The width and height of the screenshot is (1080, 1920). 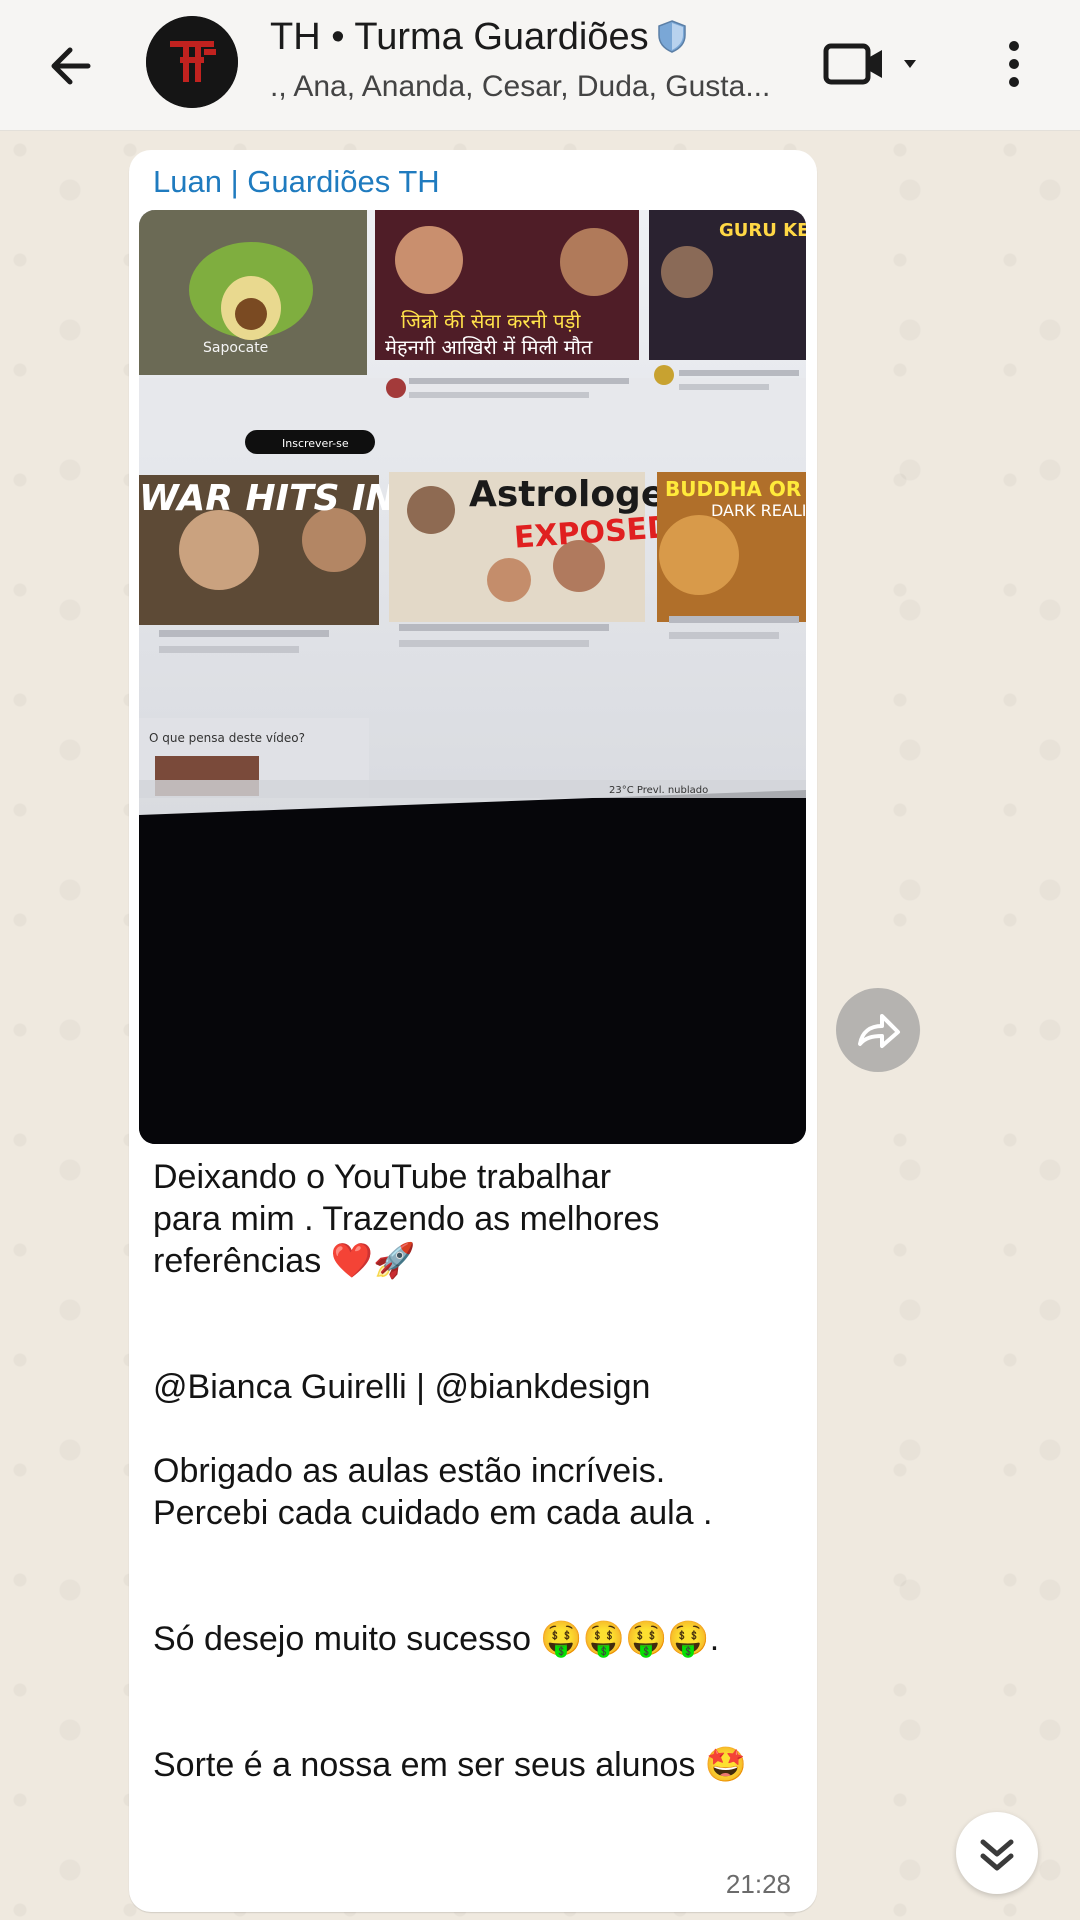 I want to click on chat-title: TH • Turma Guardiões, so click(x=478, y=39).